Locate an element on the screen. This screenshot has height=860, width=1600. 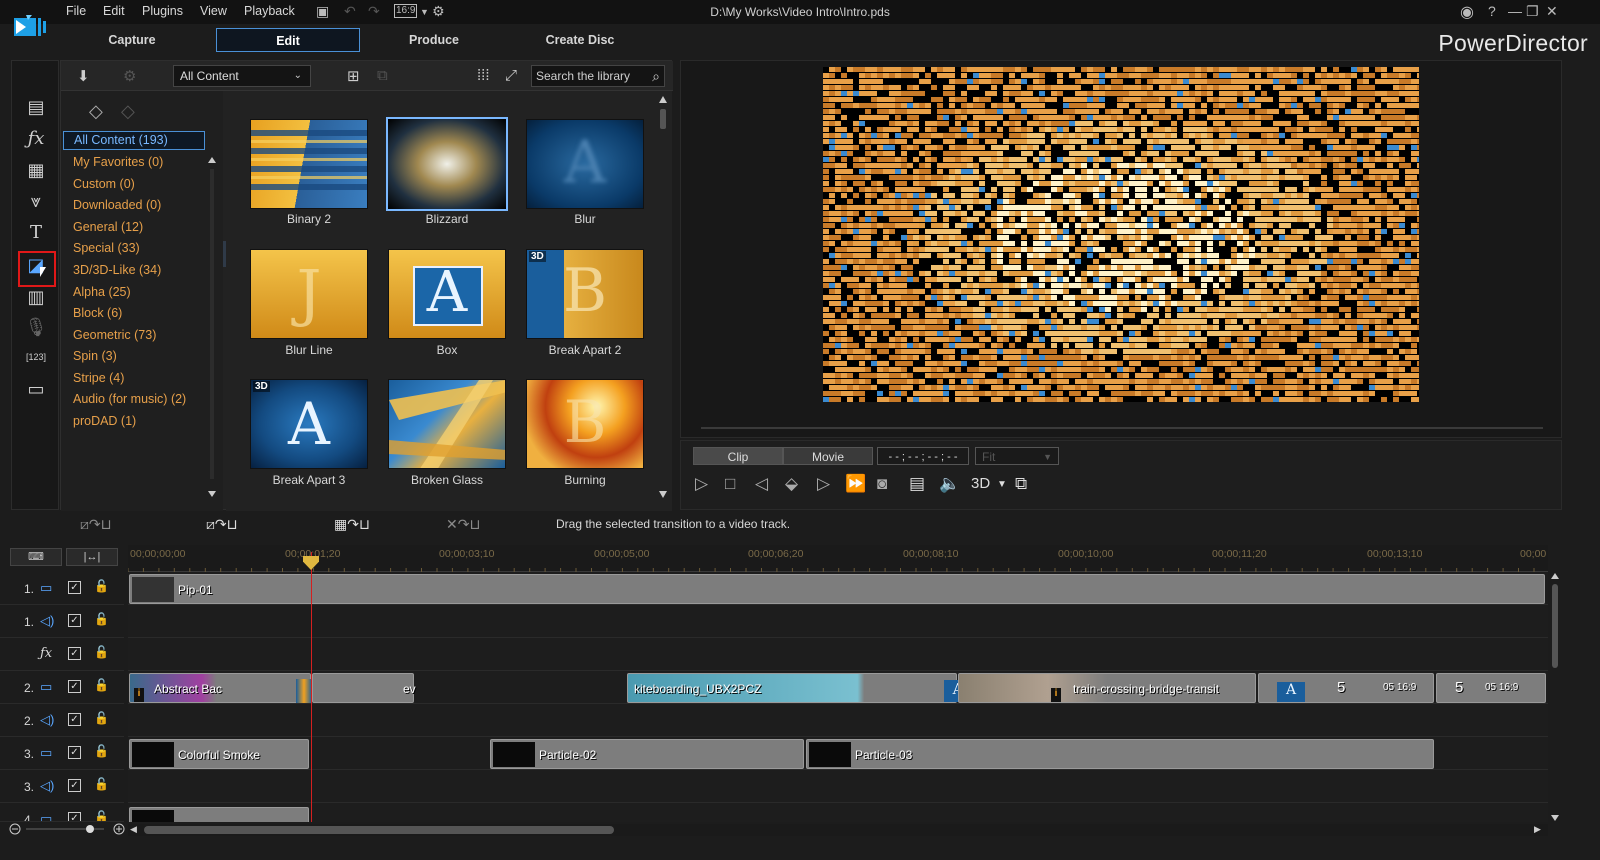
account-icon: ◉ is located at coordinates (1467, 12).